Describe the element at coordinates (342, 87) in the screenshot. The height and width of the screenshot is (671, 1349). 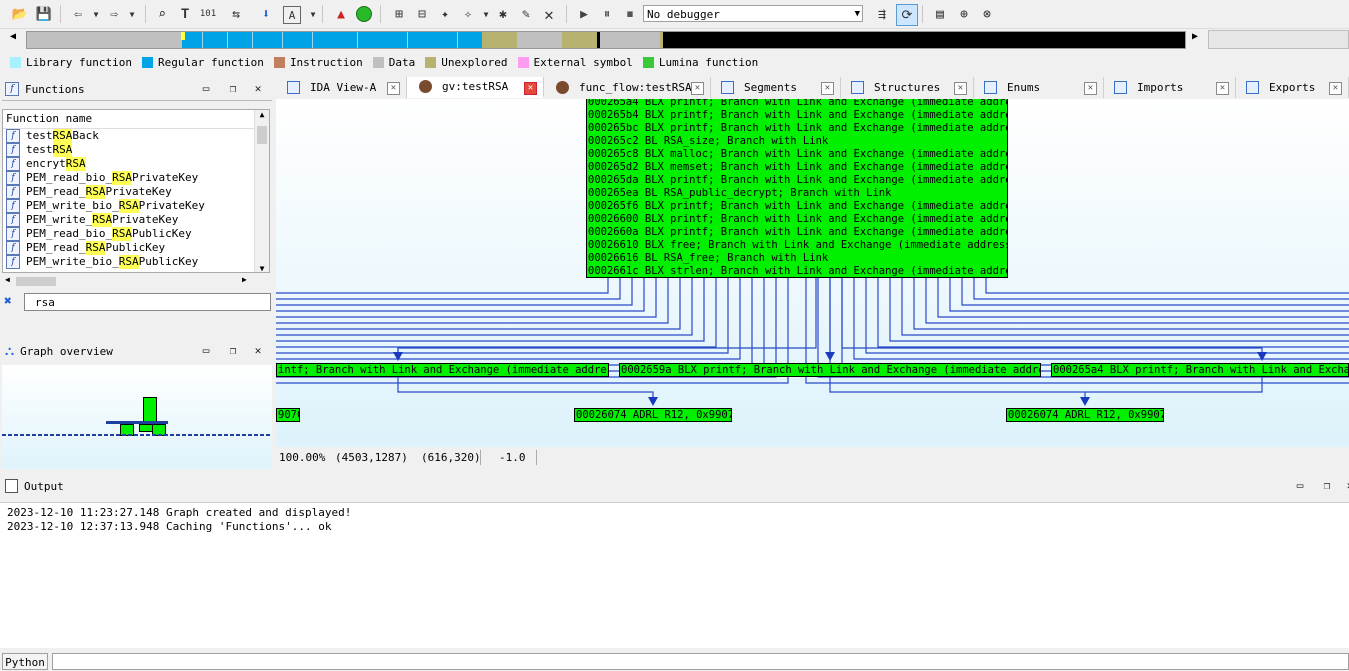
I see `tab-ida-view-a: IDA View-A ✕` at that location.